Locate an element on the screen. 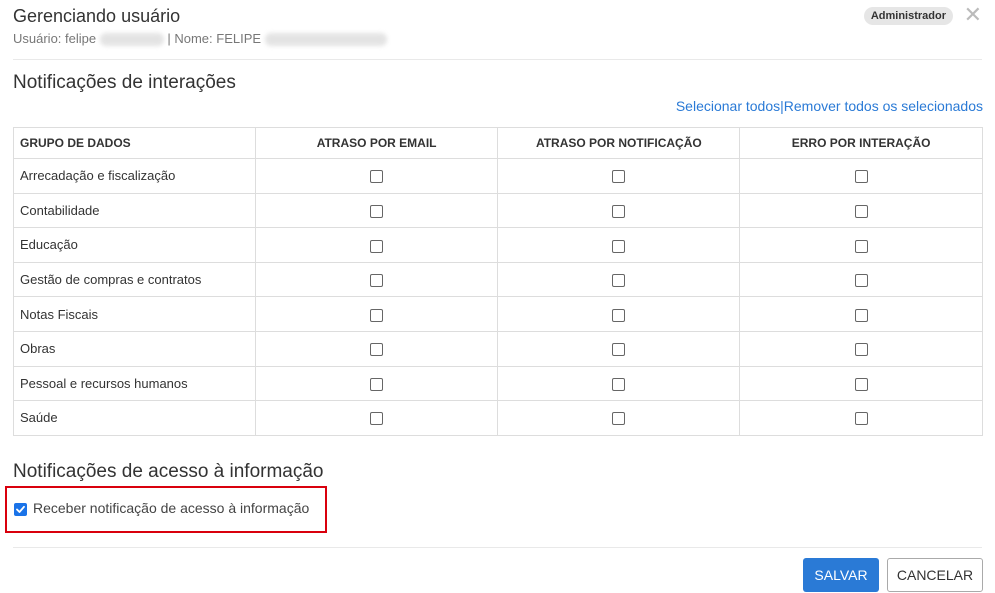 This screenshot has width=995, height=593. close-icon: ✕ is located at coordinates (973, 15).